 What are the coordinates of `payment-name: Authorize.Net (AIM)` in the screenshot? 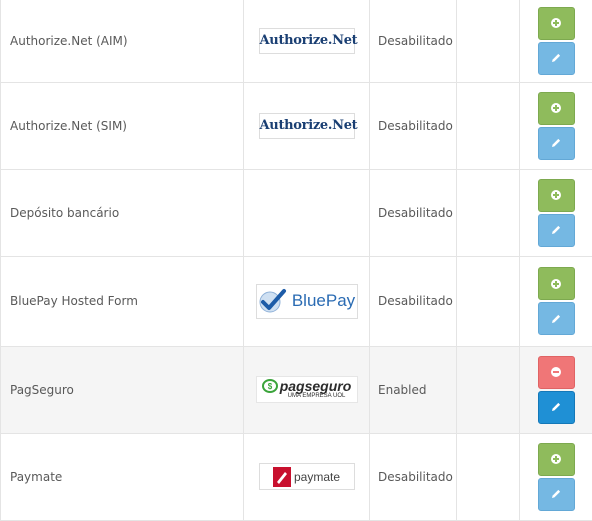 It's located at (122, 41).